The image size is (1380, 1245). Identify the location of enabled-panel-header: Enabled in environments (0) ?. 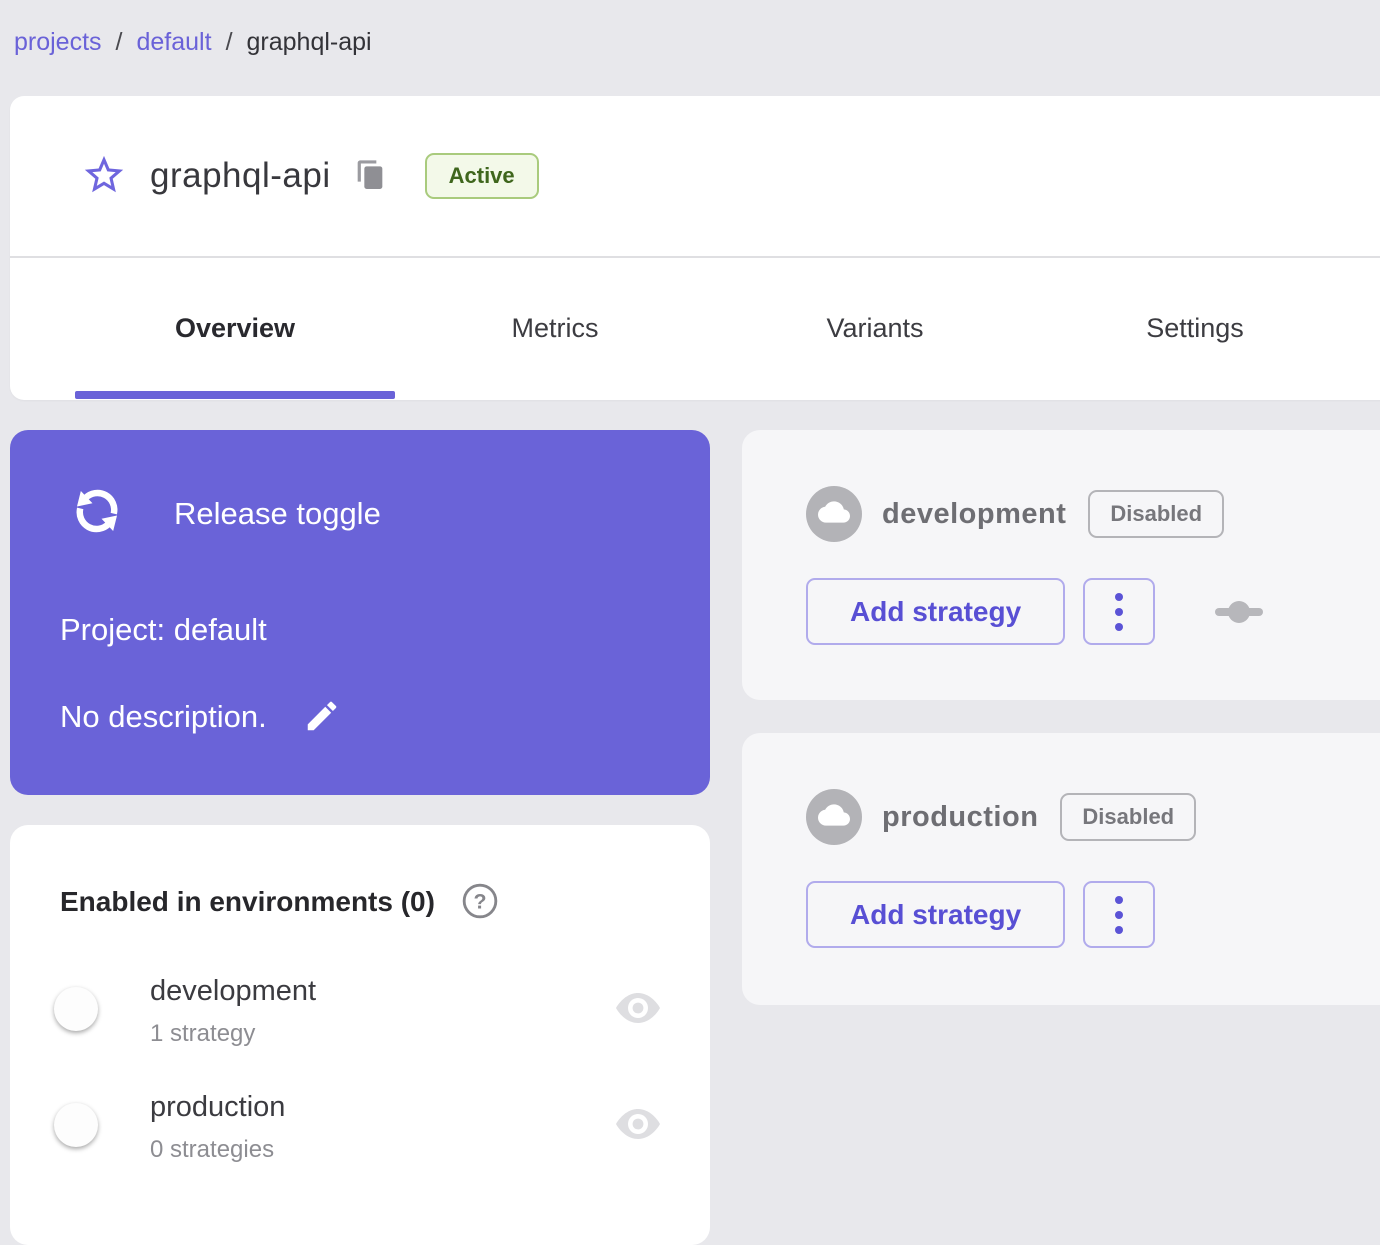
(279, 902).